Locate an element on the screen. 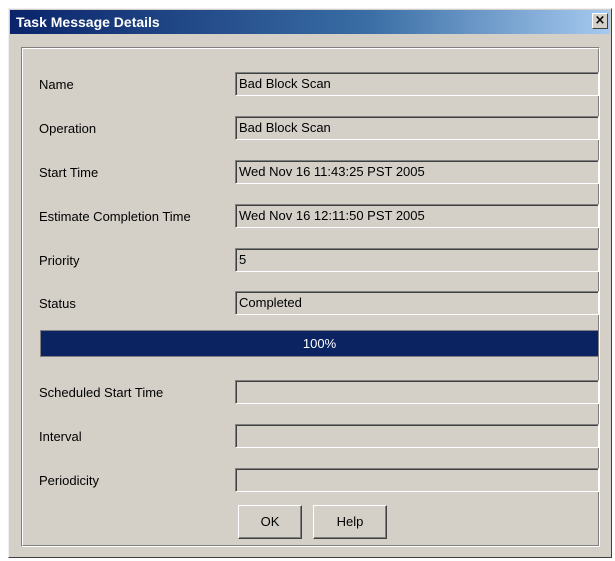 The width and height of the screenshot is (615, 561). interval-label: Interval is located at coordinates (60, 436).